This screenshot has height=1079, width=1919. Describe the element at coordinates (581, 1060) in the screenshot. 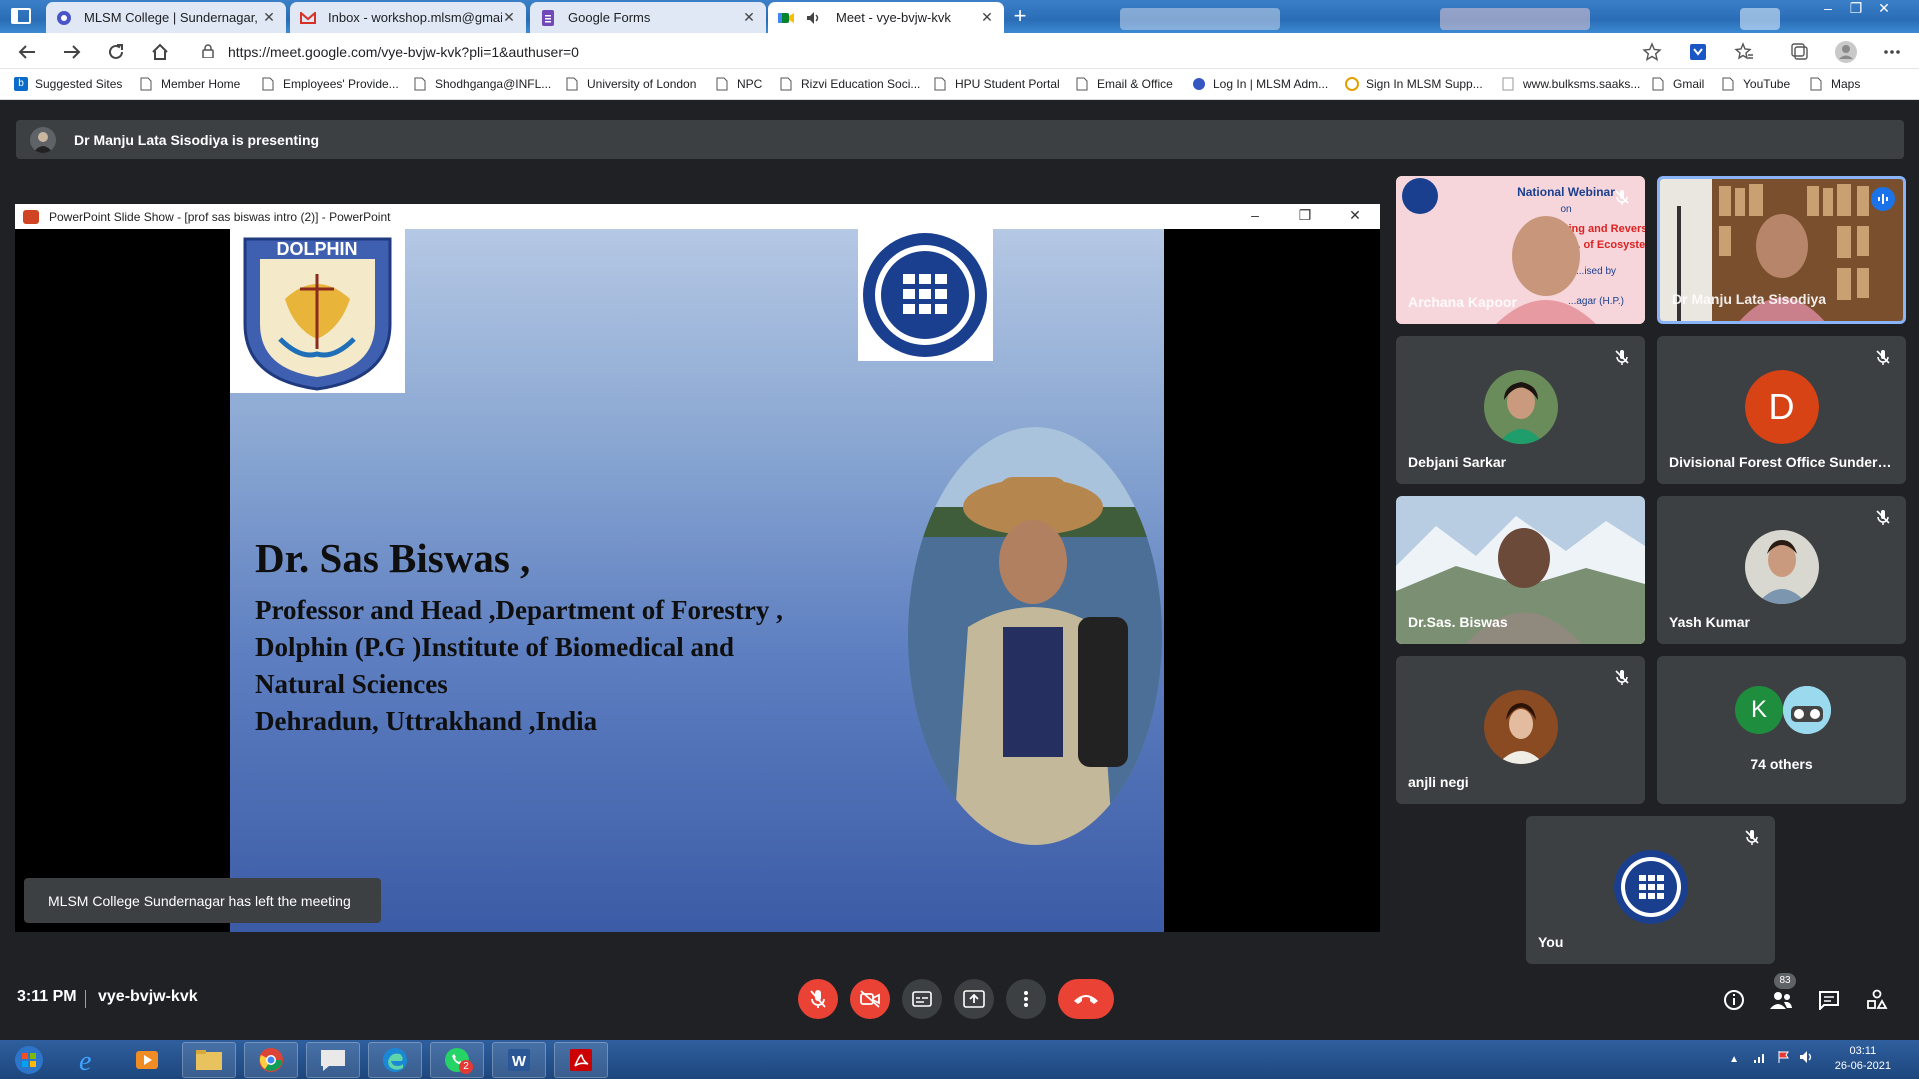

I see `acrobat-icon` at that location.